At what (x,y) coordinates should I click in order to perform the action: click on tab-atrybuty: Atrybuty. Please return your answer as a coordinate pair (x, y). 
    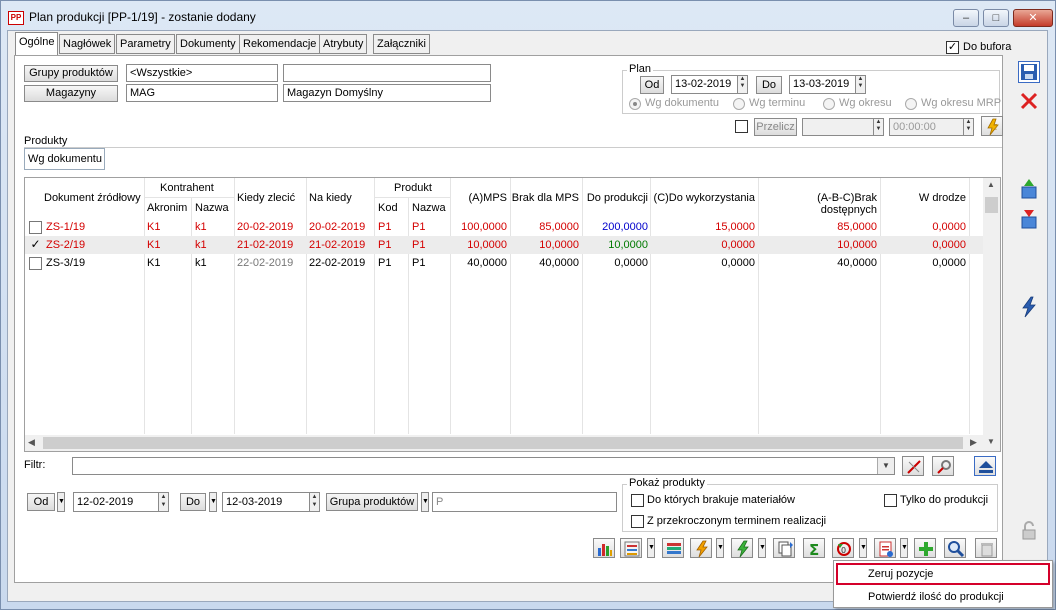
    Looking at the image, I should click on (343, 44).